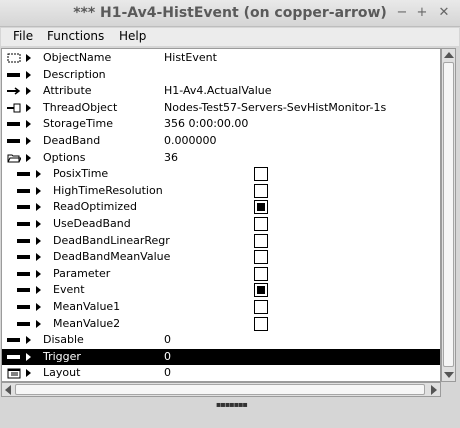 The width and height of the screenshot is (460, 428). What do you see at coordinates (80, 107) in the screenshot?
I see `attribute-label: ThreadObject` at bounding box center [80, 107].